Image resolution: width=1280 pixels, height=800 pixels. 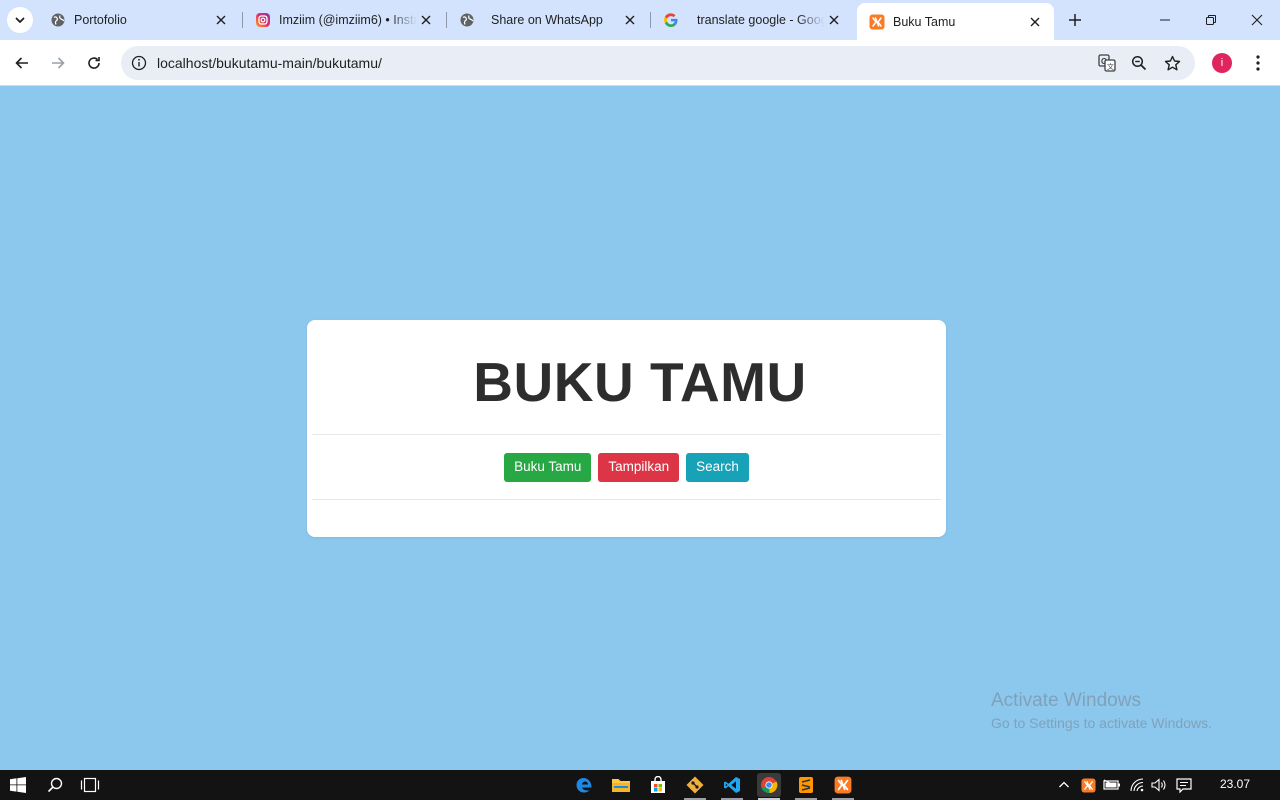 I want to click on close-window-button, so click(x=1257, y=20).